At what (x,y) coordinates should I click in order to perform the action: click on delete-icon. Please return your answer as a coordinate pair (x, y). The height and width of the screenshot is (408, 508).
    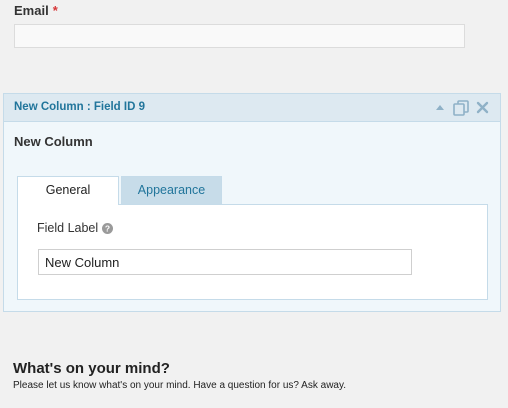
    Looking at the image, I should click on (482, 107).